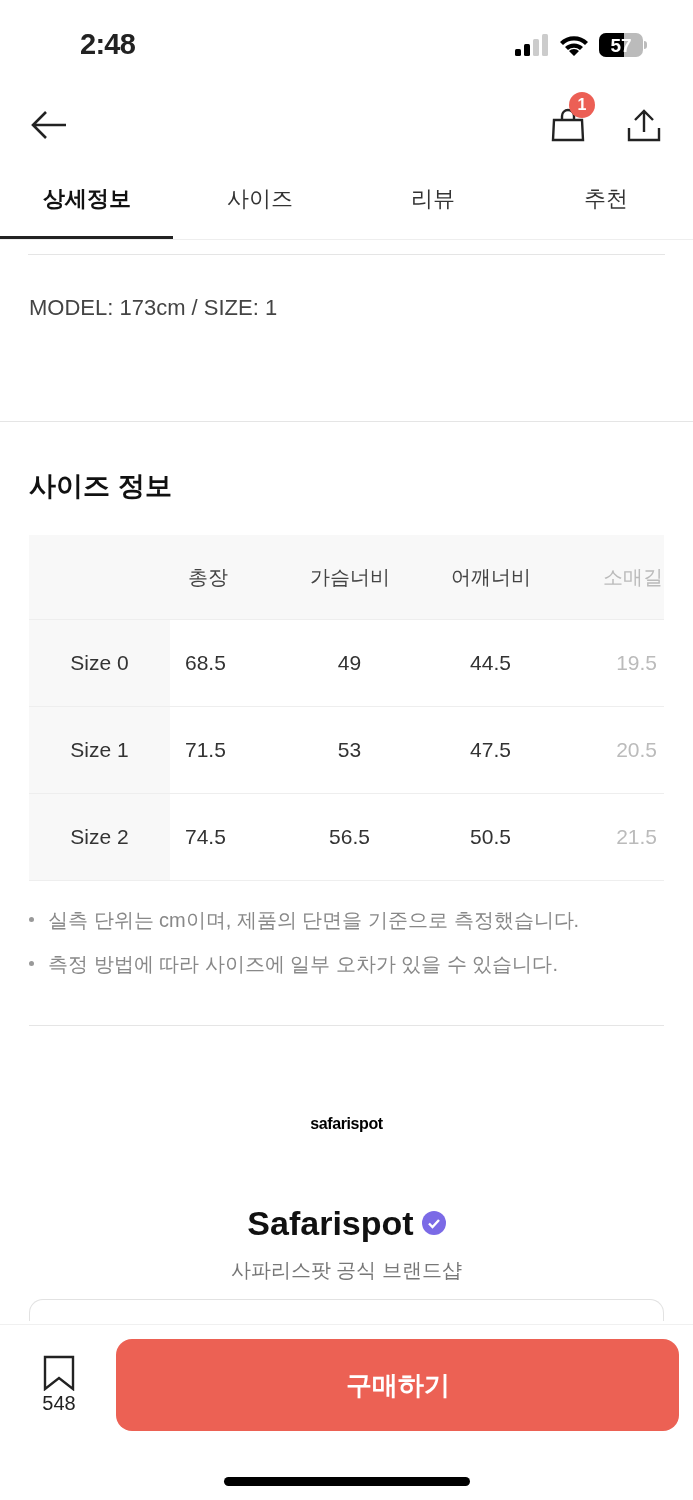  I want to click on column-header: 소매길, so click(633, 577).